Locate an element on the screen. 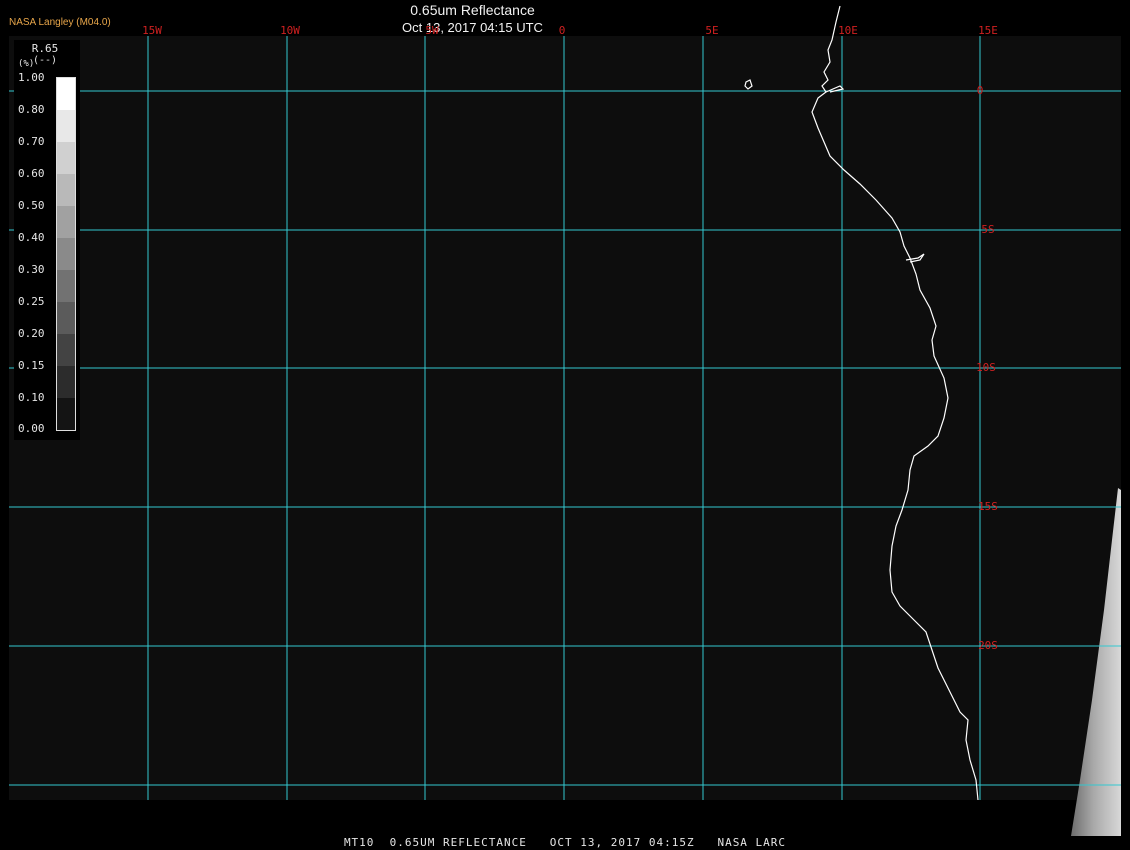  legend-units-text: (--) is located at coordinates (45, 60).